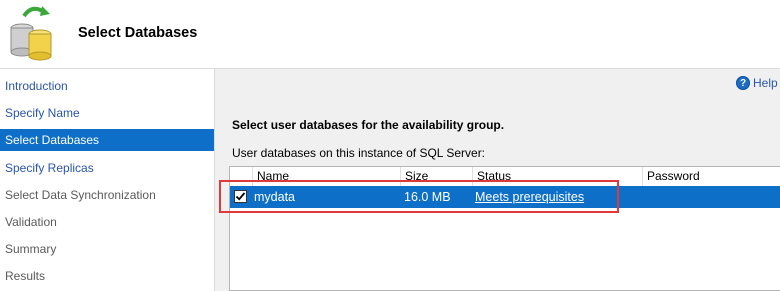 This screenshot has width=780, height=291. What do you see at coordinates (107, 86) in the screenshot?
I see `nav-item-introduction: Introduction` at bounding box center [107, 86].